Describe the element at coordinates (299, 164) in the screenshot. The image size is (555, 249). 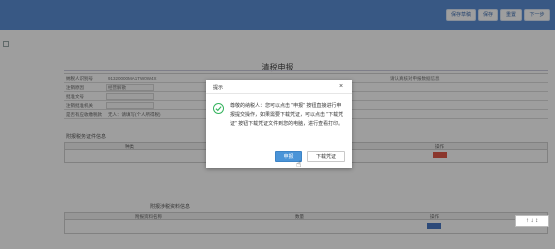
I see `hand-pointer-icon: ☝` at that location.